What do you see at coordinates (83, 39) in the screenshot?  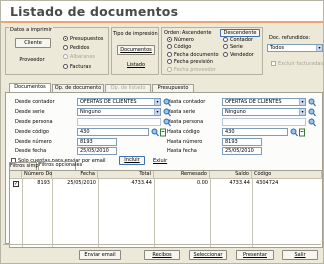 I see `doc-type-radio-0: Presupuestos` at bounding box center [83, 39].